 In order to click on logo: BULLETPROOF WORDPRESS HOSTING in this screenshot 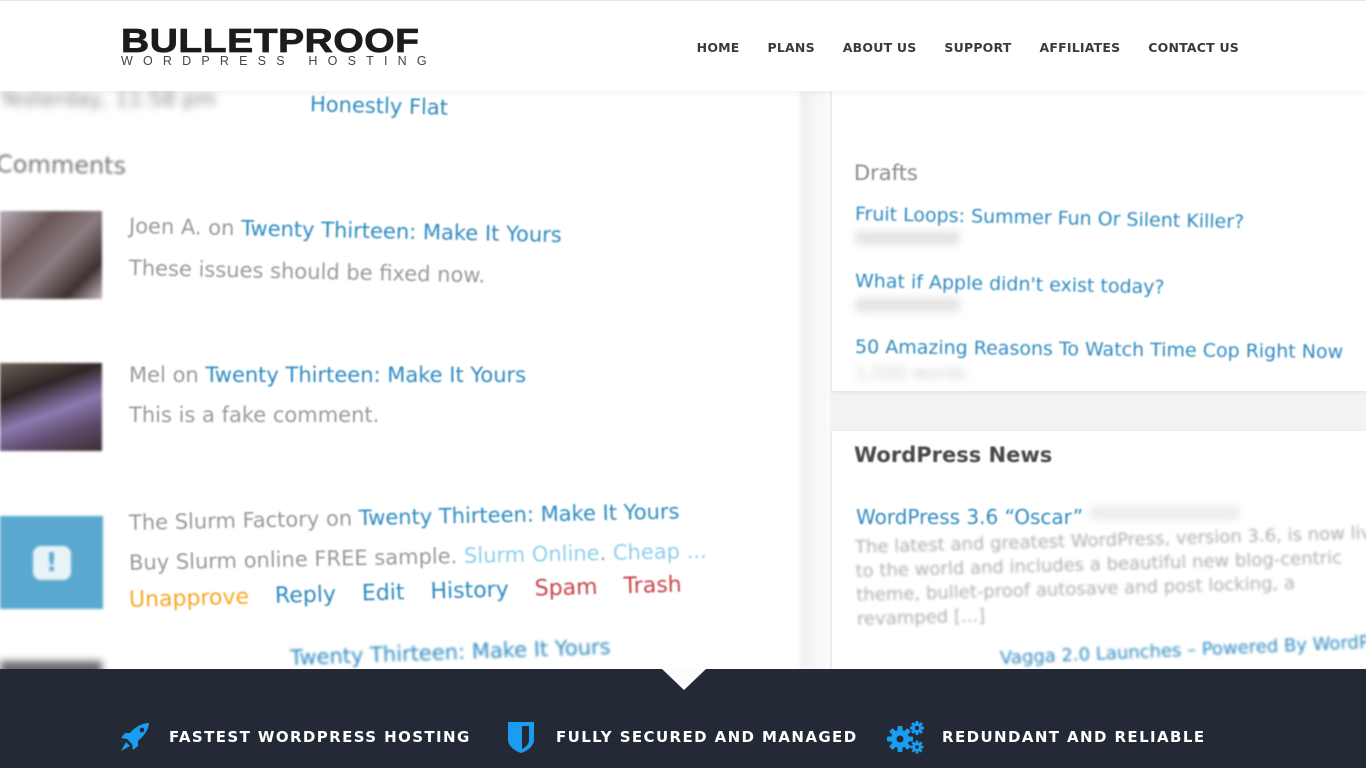, I will do `click(291, 46)`.